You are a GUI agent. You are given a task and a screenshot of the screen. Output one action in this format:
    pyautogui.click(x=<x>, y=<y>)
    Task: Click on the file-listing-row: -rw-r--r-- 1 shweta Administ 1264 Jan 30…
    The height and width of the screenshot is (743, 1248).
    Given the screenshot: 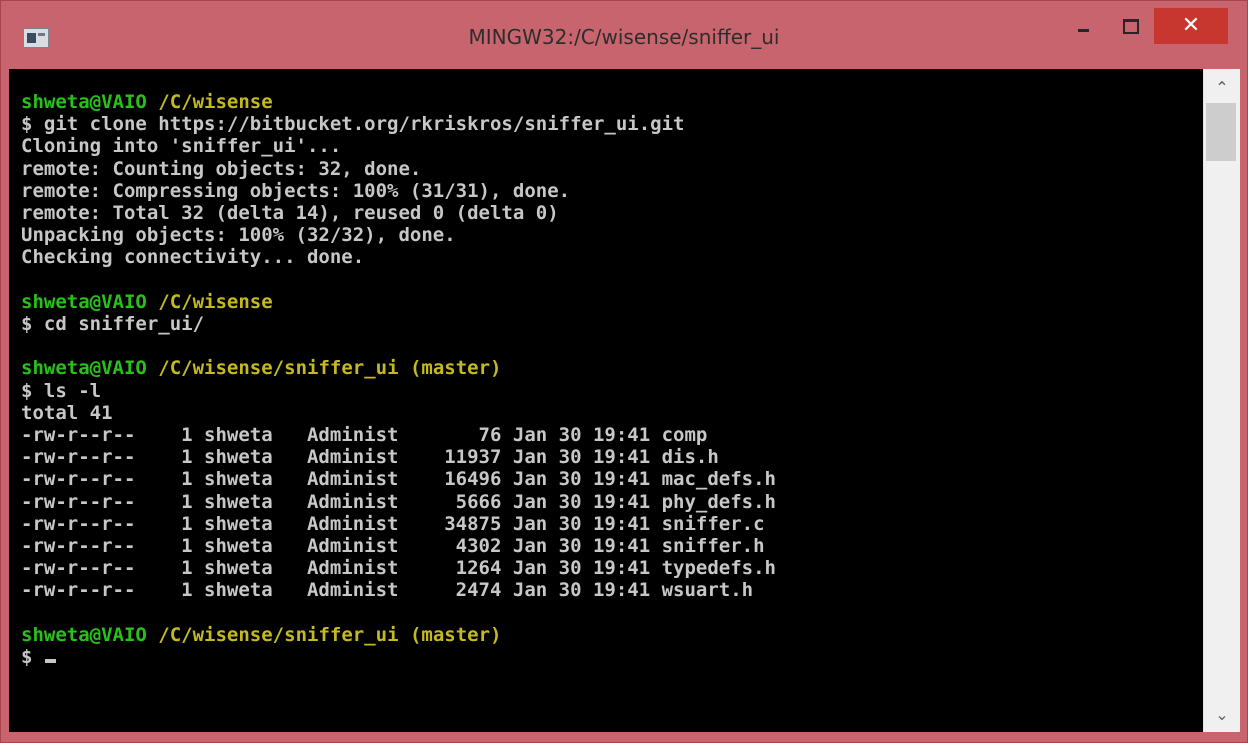 What is the action you would take?
    pyautogui.click(x=398, y=568)
    